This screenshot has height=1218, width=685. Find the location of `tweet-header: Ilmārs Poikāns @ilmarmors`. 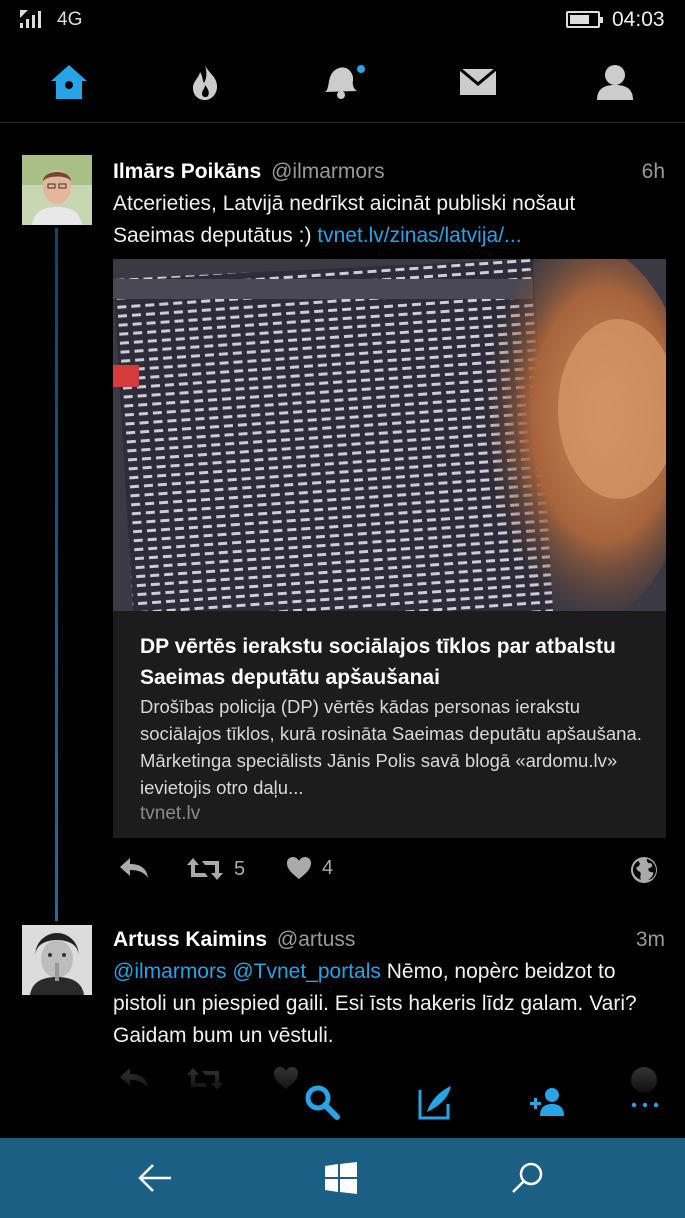

tweet-header: Ilmārs Poikāns @ilmarmors is located at coordinates (249, 172).